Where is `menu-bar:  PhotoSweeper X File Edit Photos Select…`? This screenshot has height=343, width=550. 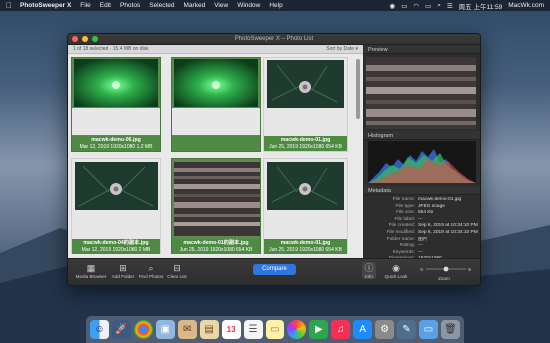 menu-bar:  PhotoSweeper X File Edit Photos Select… is located at coordinates (275, 5).